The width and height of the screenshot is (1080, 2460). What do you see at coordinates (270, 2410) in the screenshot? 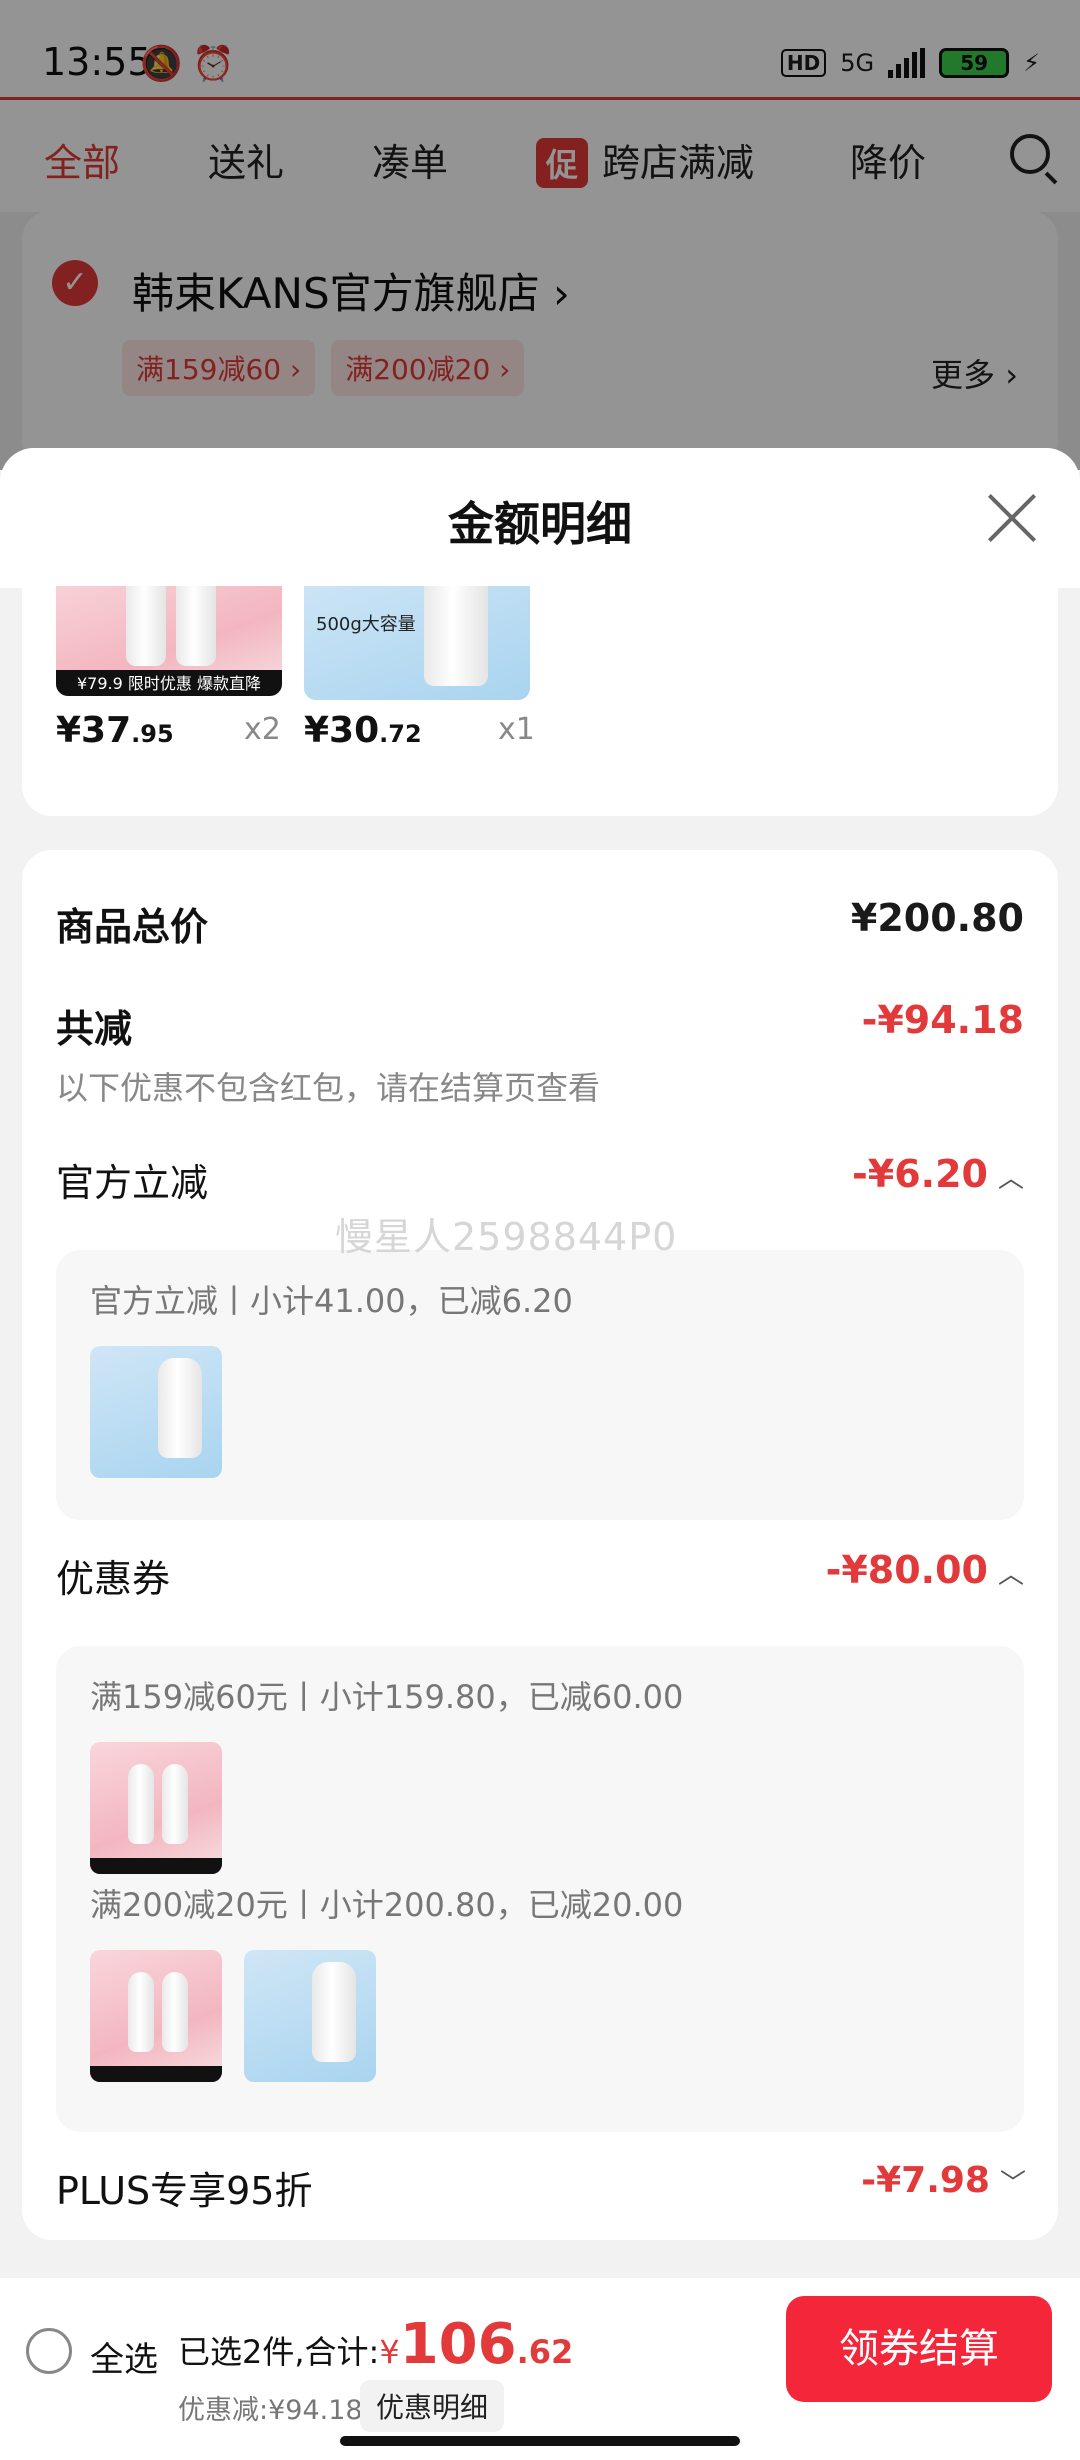
I see `discount-summary: 优惠减:¥94.18` at bounding box center [270, 2410].